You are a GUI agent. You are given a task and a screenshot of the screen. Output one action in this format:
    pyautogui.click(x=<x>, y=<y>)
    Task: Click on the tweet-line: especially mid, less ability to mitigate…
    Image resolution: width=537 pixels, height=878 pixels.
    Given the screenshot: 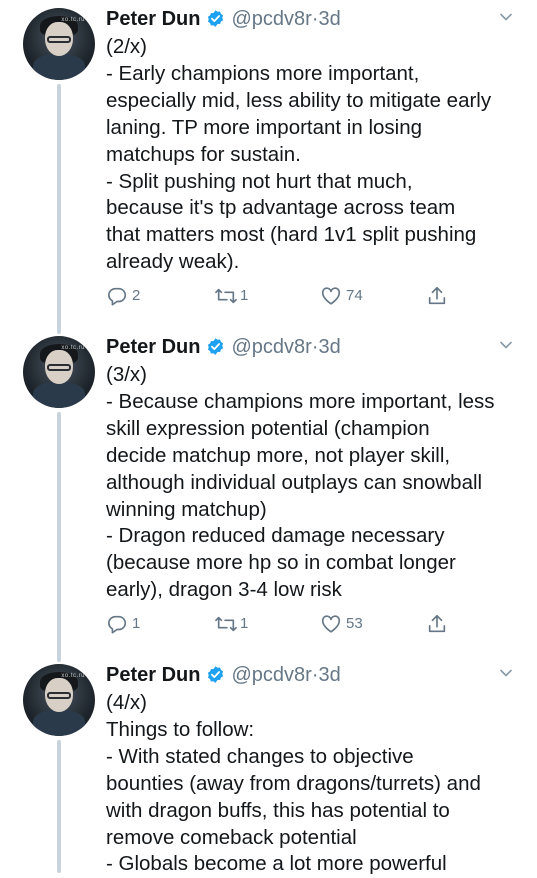 What is the action you would take?
    pyautogui.click(x=299, y=100)
    